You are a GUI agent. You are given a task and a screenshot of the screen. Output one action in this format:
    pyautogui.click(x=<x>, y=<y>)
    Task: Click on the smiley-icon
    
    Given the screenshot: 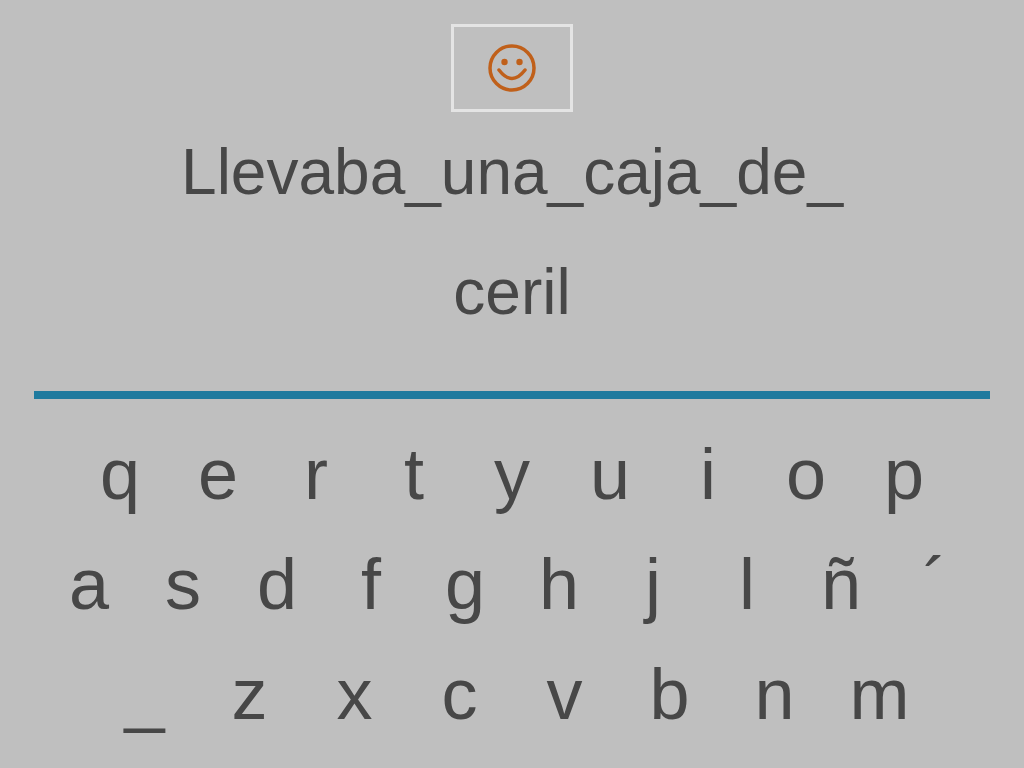 What is the action you would take?
    pyautogui.click(x=512, y=68)
    